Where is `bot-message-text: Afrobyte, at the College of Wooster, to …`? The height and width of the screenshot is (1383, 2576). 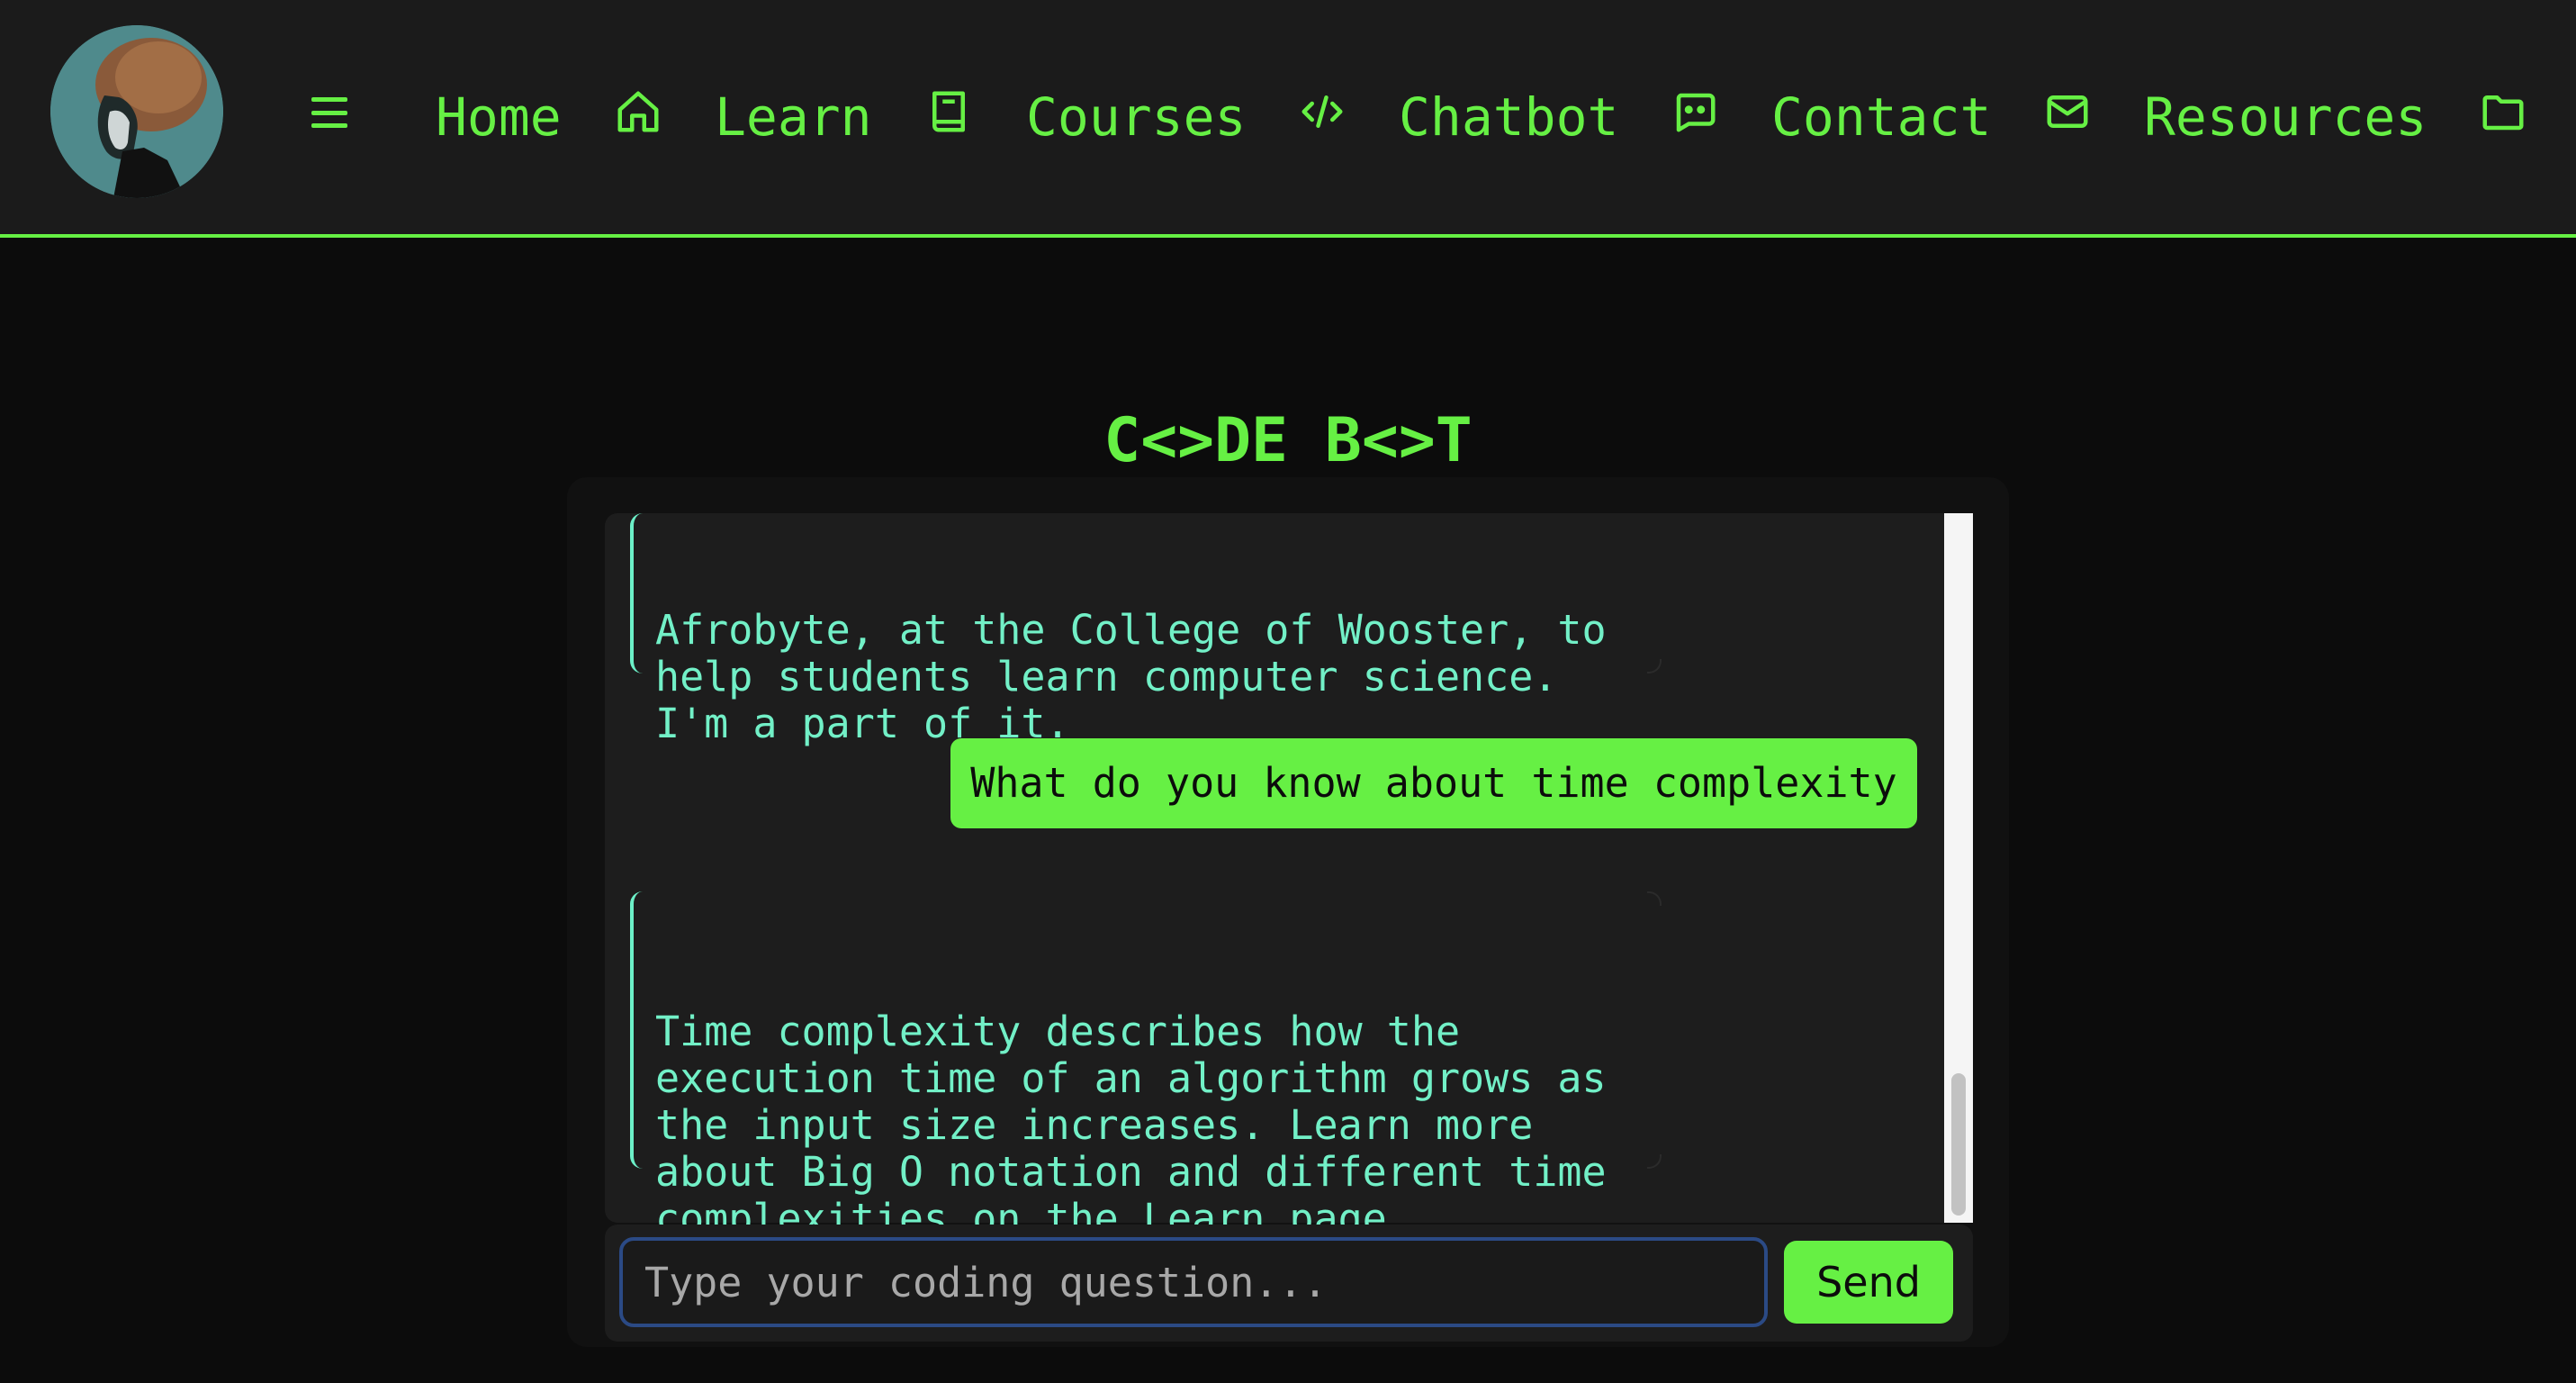
bot-message-text: Afrobyte, at the College of Wooster, to … is located at coordinates (1131, 677).